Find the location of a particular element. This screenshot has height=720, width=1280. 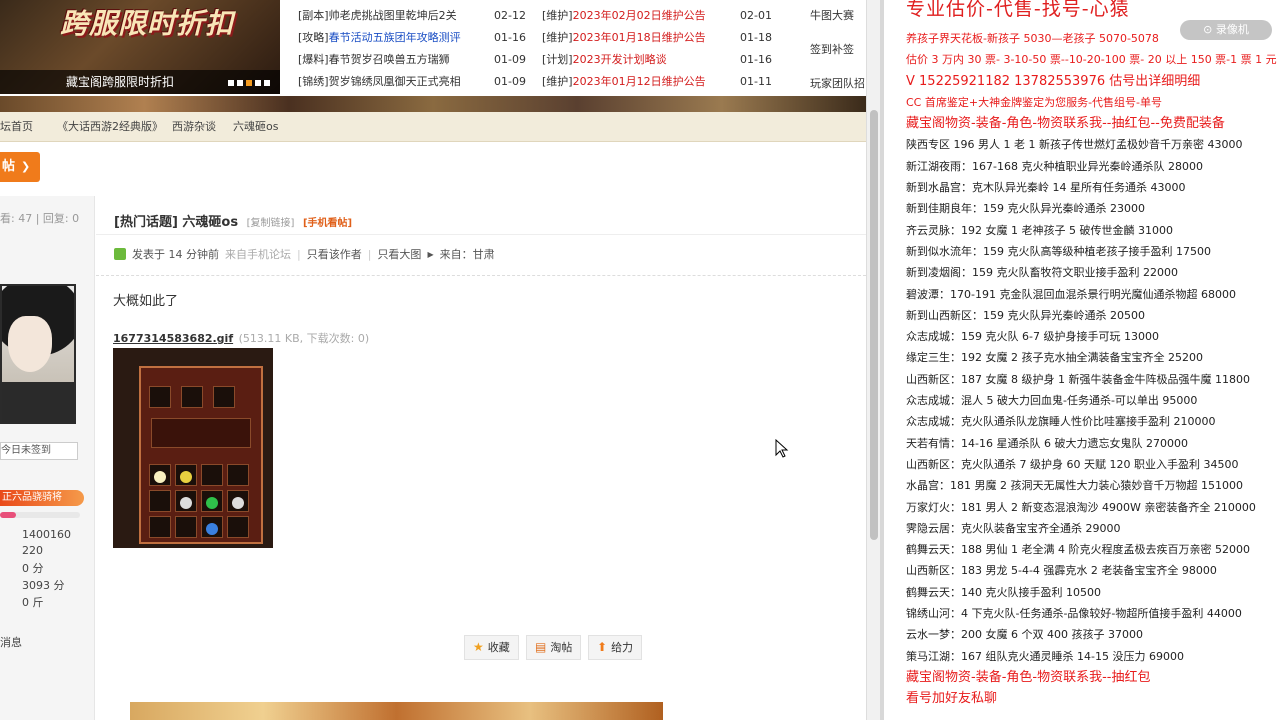

news-item: [维护]2023年02月02日维护公告 02-01 is located at coordinates (657, 16).